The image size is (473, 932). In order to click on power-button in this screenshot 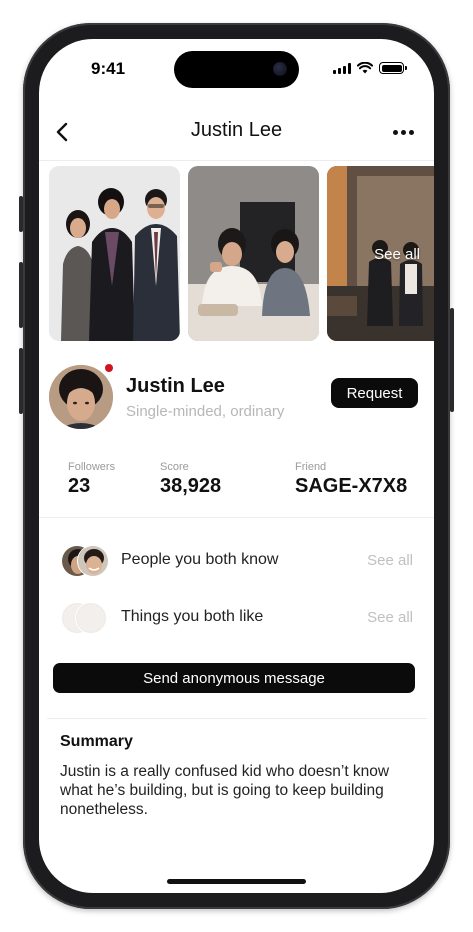, I will do `click(452, 360)`.